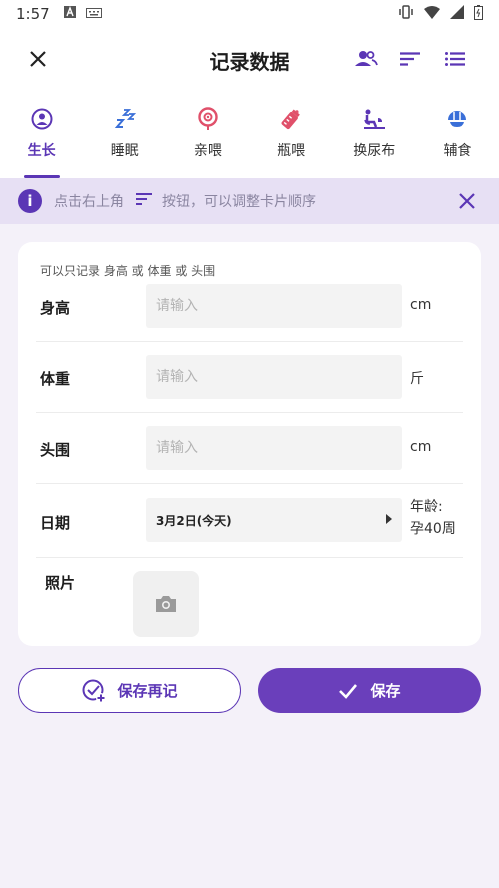 Image resolution: width=499 pixels, height=888 pixels. I want to click on camera-icon, so click(166, 604).